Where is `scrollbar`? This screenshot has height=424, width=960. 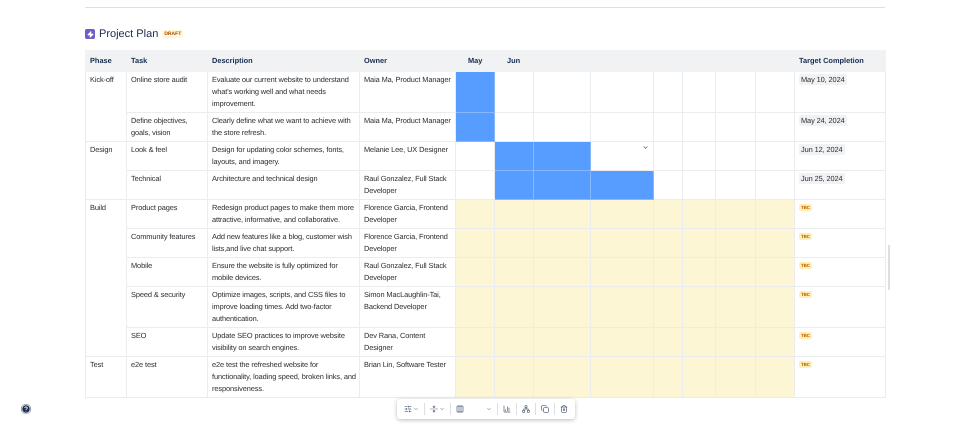
scrollbar is located at coordinates (889, 267).